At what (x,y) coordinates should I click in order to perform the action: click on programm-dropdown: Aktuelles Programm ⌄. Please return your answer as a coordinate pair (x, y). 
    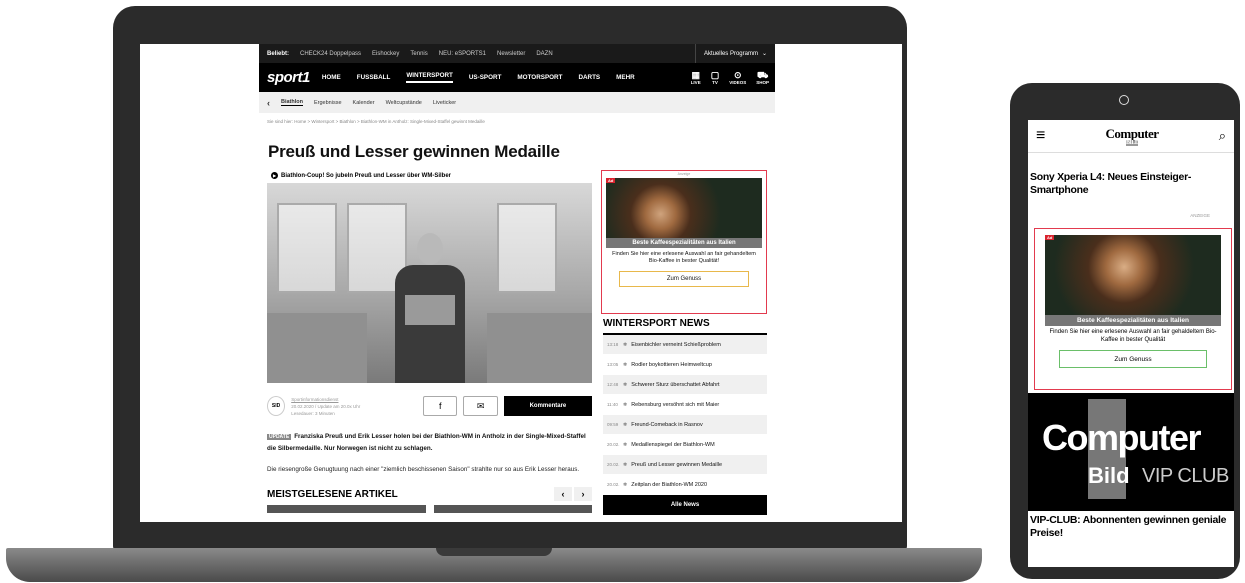
    Looking at the image, I should click on (734, 53).